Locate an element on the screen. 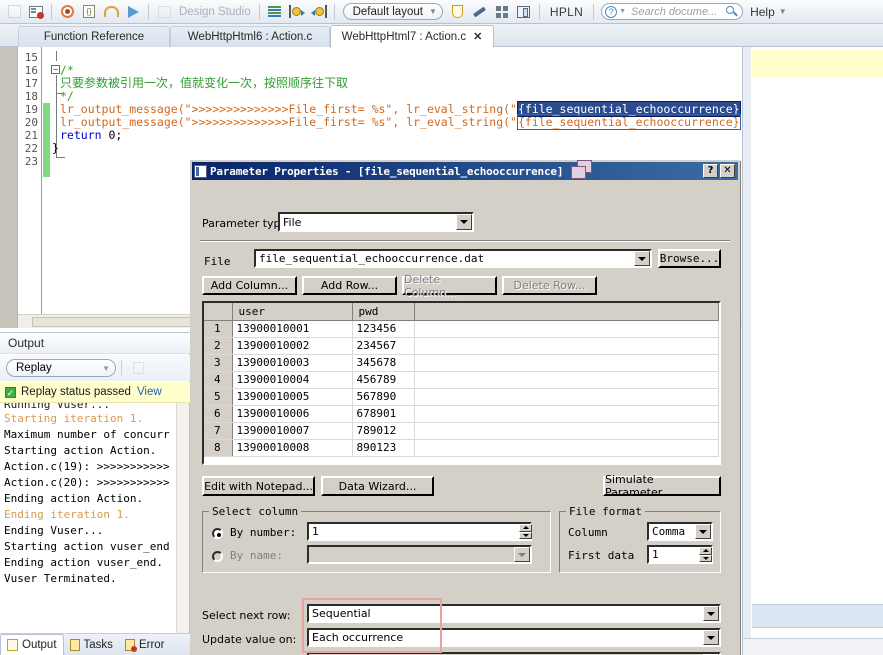 The width and height of the screenshot is (883, 655). table-row: 8 13900010008 890123 is located at coordinates (461, 448).